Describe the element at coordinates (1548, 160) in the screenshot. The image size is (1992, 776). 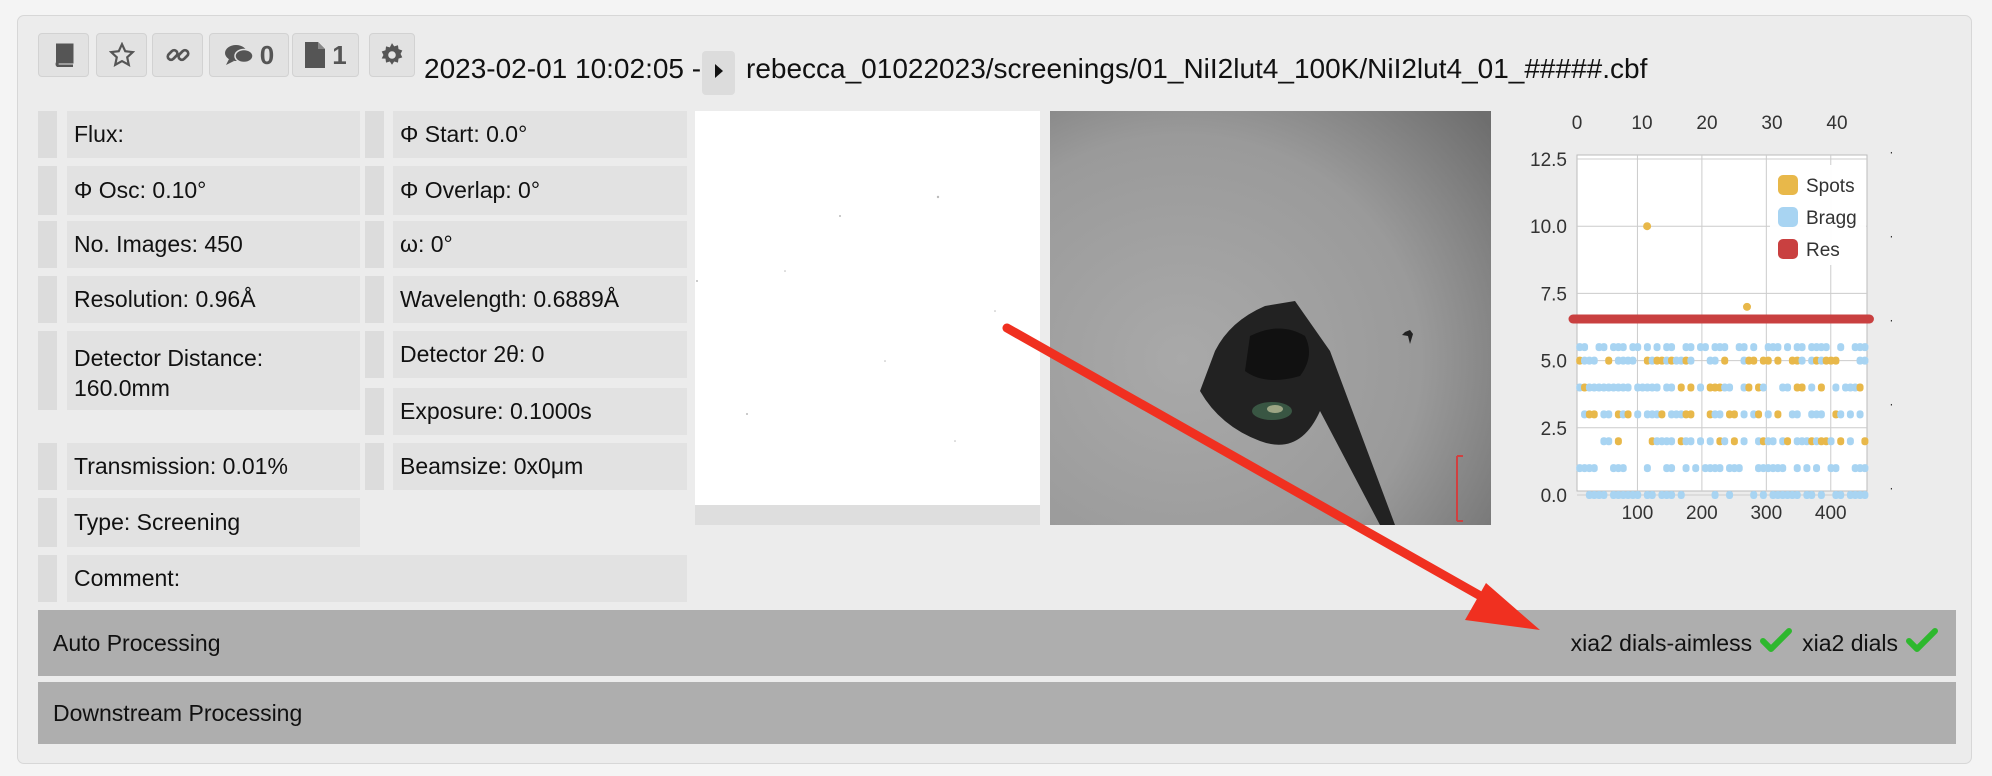
I see `y-left-tick-label: 12.5` at that location.